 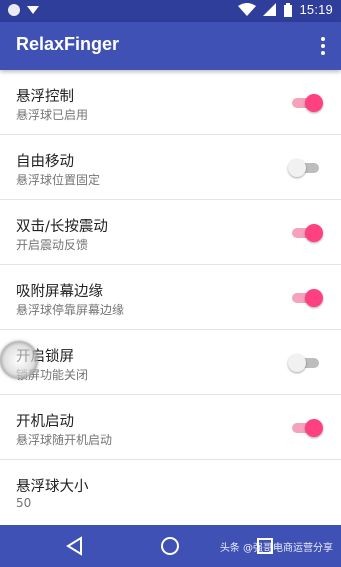 I want to click on floating-ball, so click(x=19, y=360).